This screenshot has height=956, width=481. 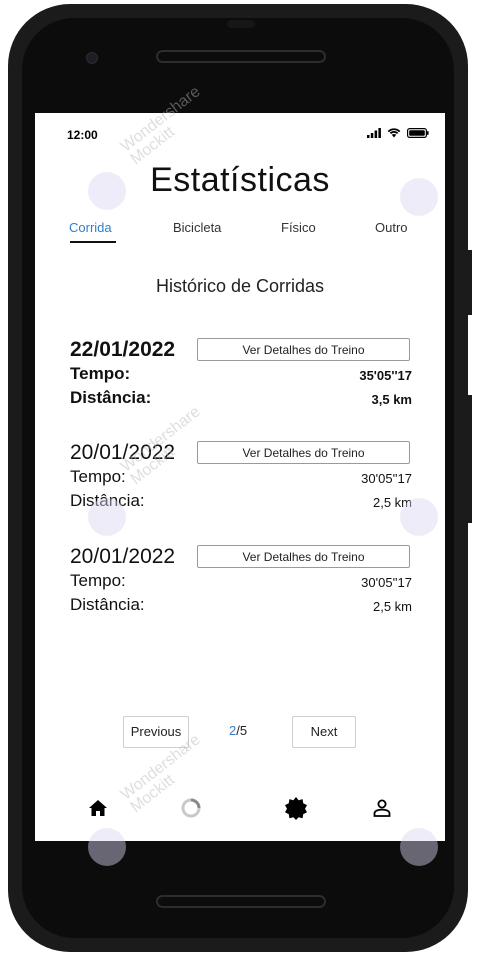 What do you see at coordinates (90, 227) in the screenshot?
I see `tab-corrida: Corrida` at bounding box center [90, 227].